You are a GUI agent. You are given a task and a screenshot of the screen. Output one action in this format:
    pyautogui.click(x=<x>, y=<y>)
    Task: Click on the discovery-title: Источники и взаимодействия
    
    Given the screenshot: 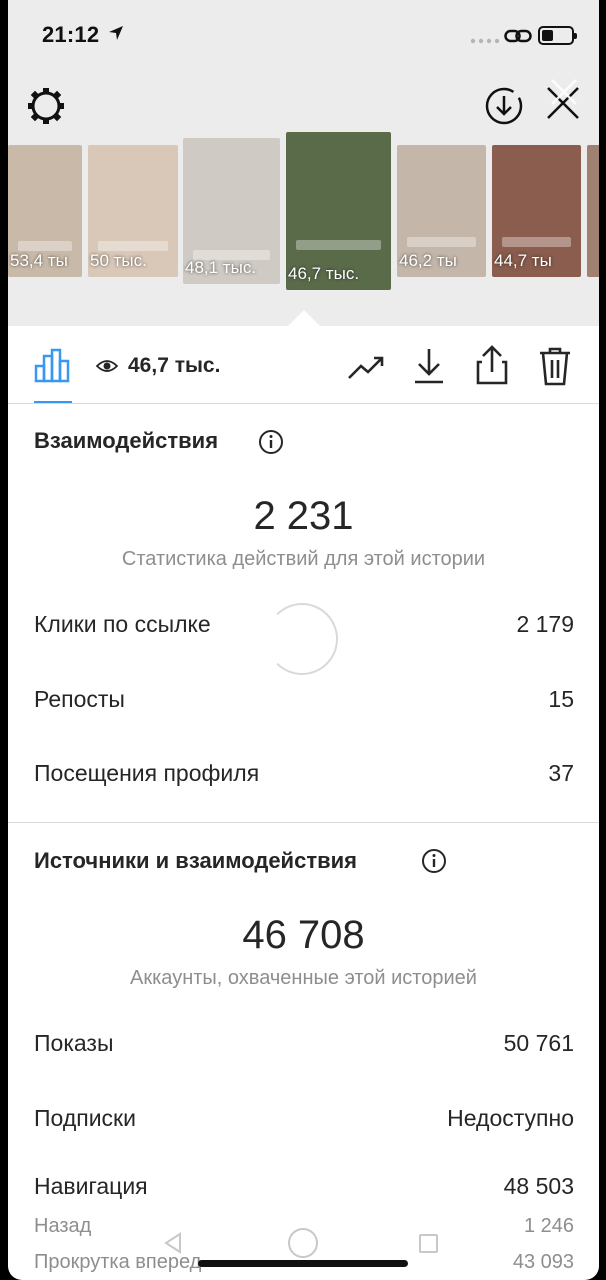 What is the action you would take?
    pyautogui.click(x=195, y=860)
    